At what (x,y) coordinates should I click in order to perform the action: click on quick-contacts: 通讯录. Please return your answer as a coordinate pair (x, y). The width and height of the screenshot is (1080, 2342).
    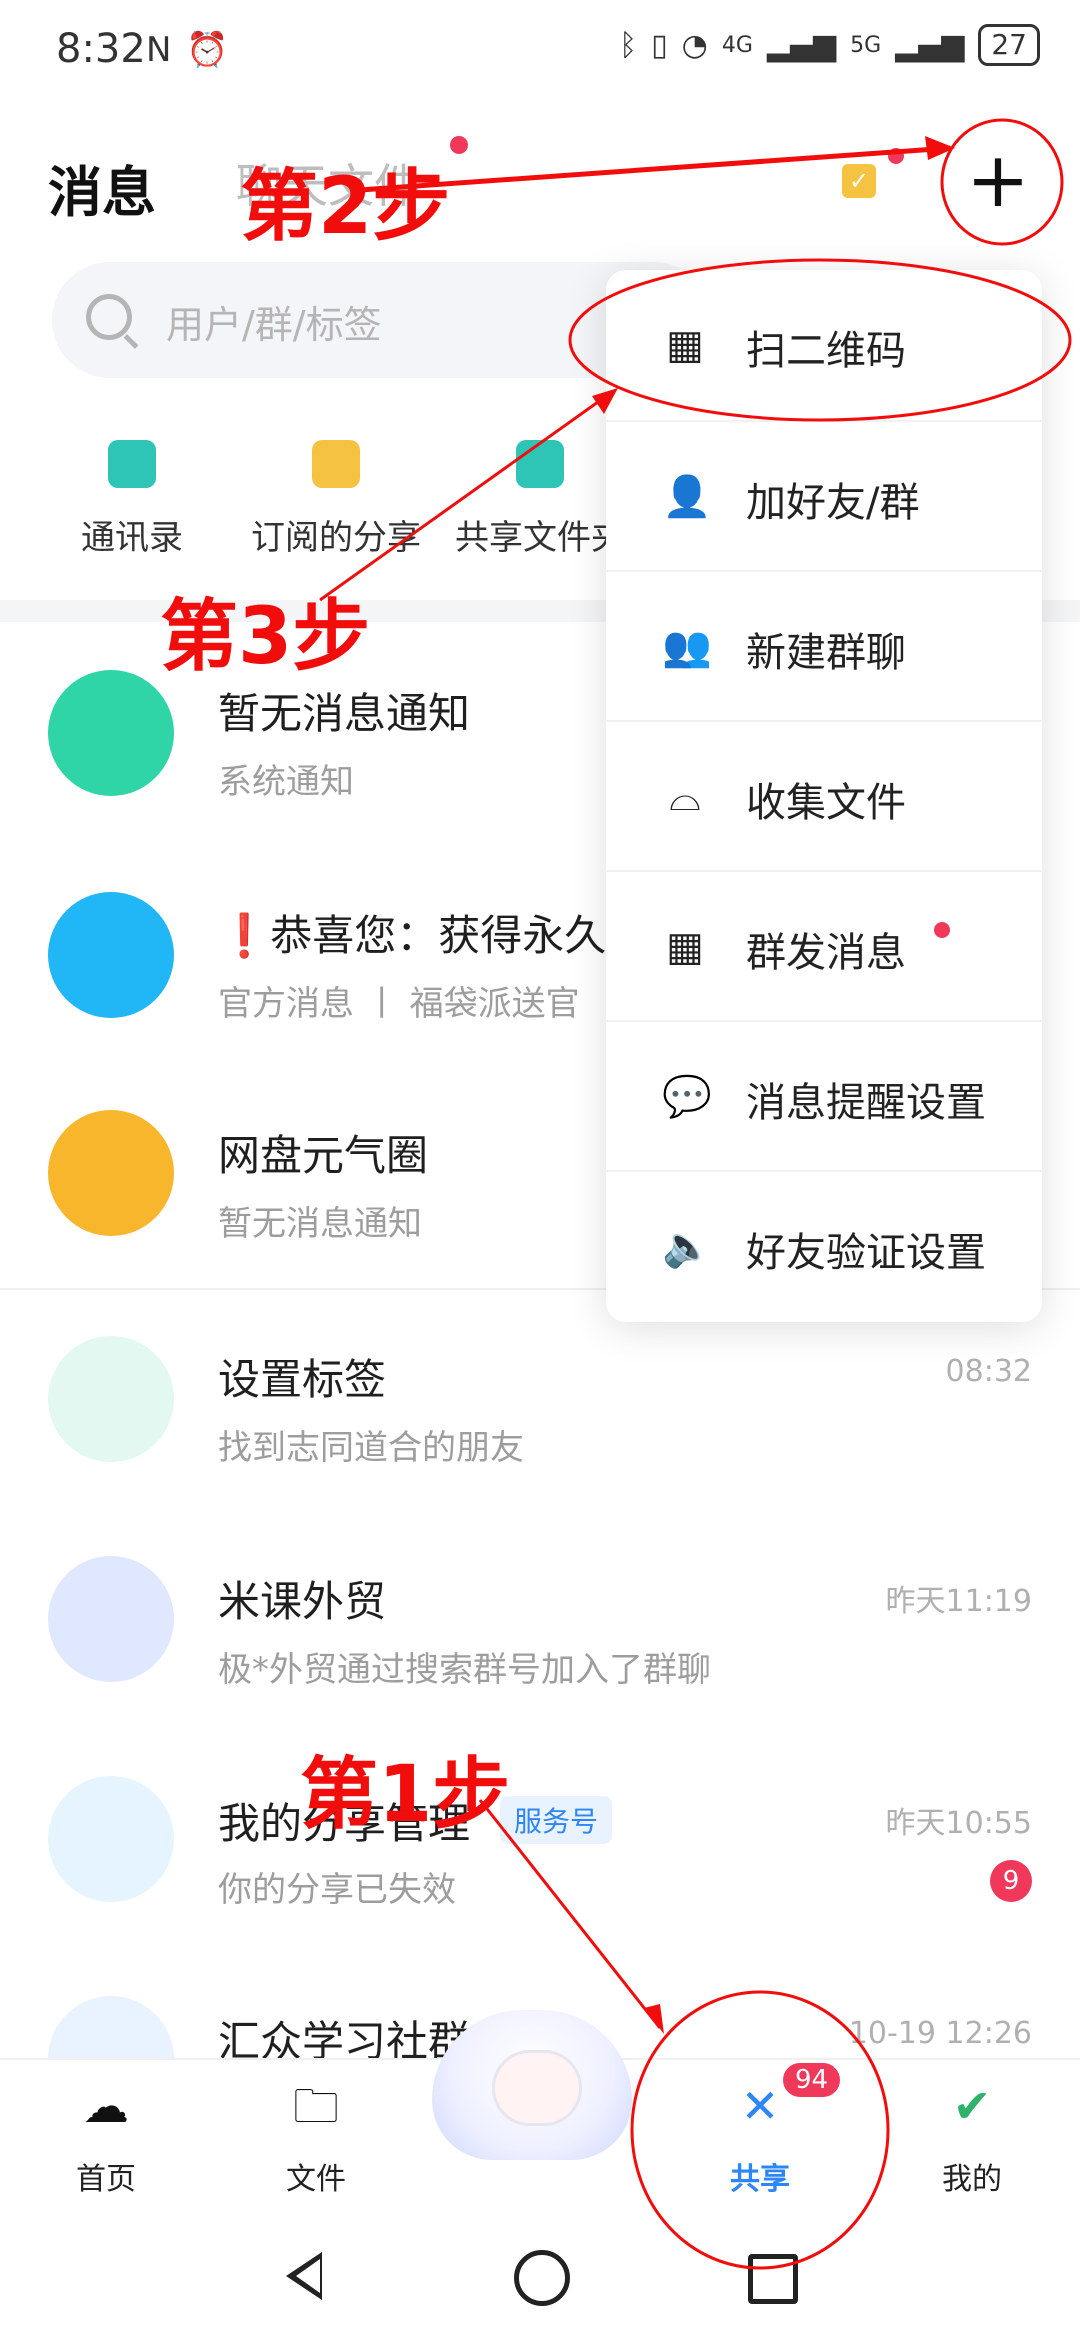
    Looking at the image, I should click on (132, 499).